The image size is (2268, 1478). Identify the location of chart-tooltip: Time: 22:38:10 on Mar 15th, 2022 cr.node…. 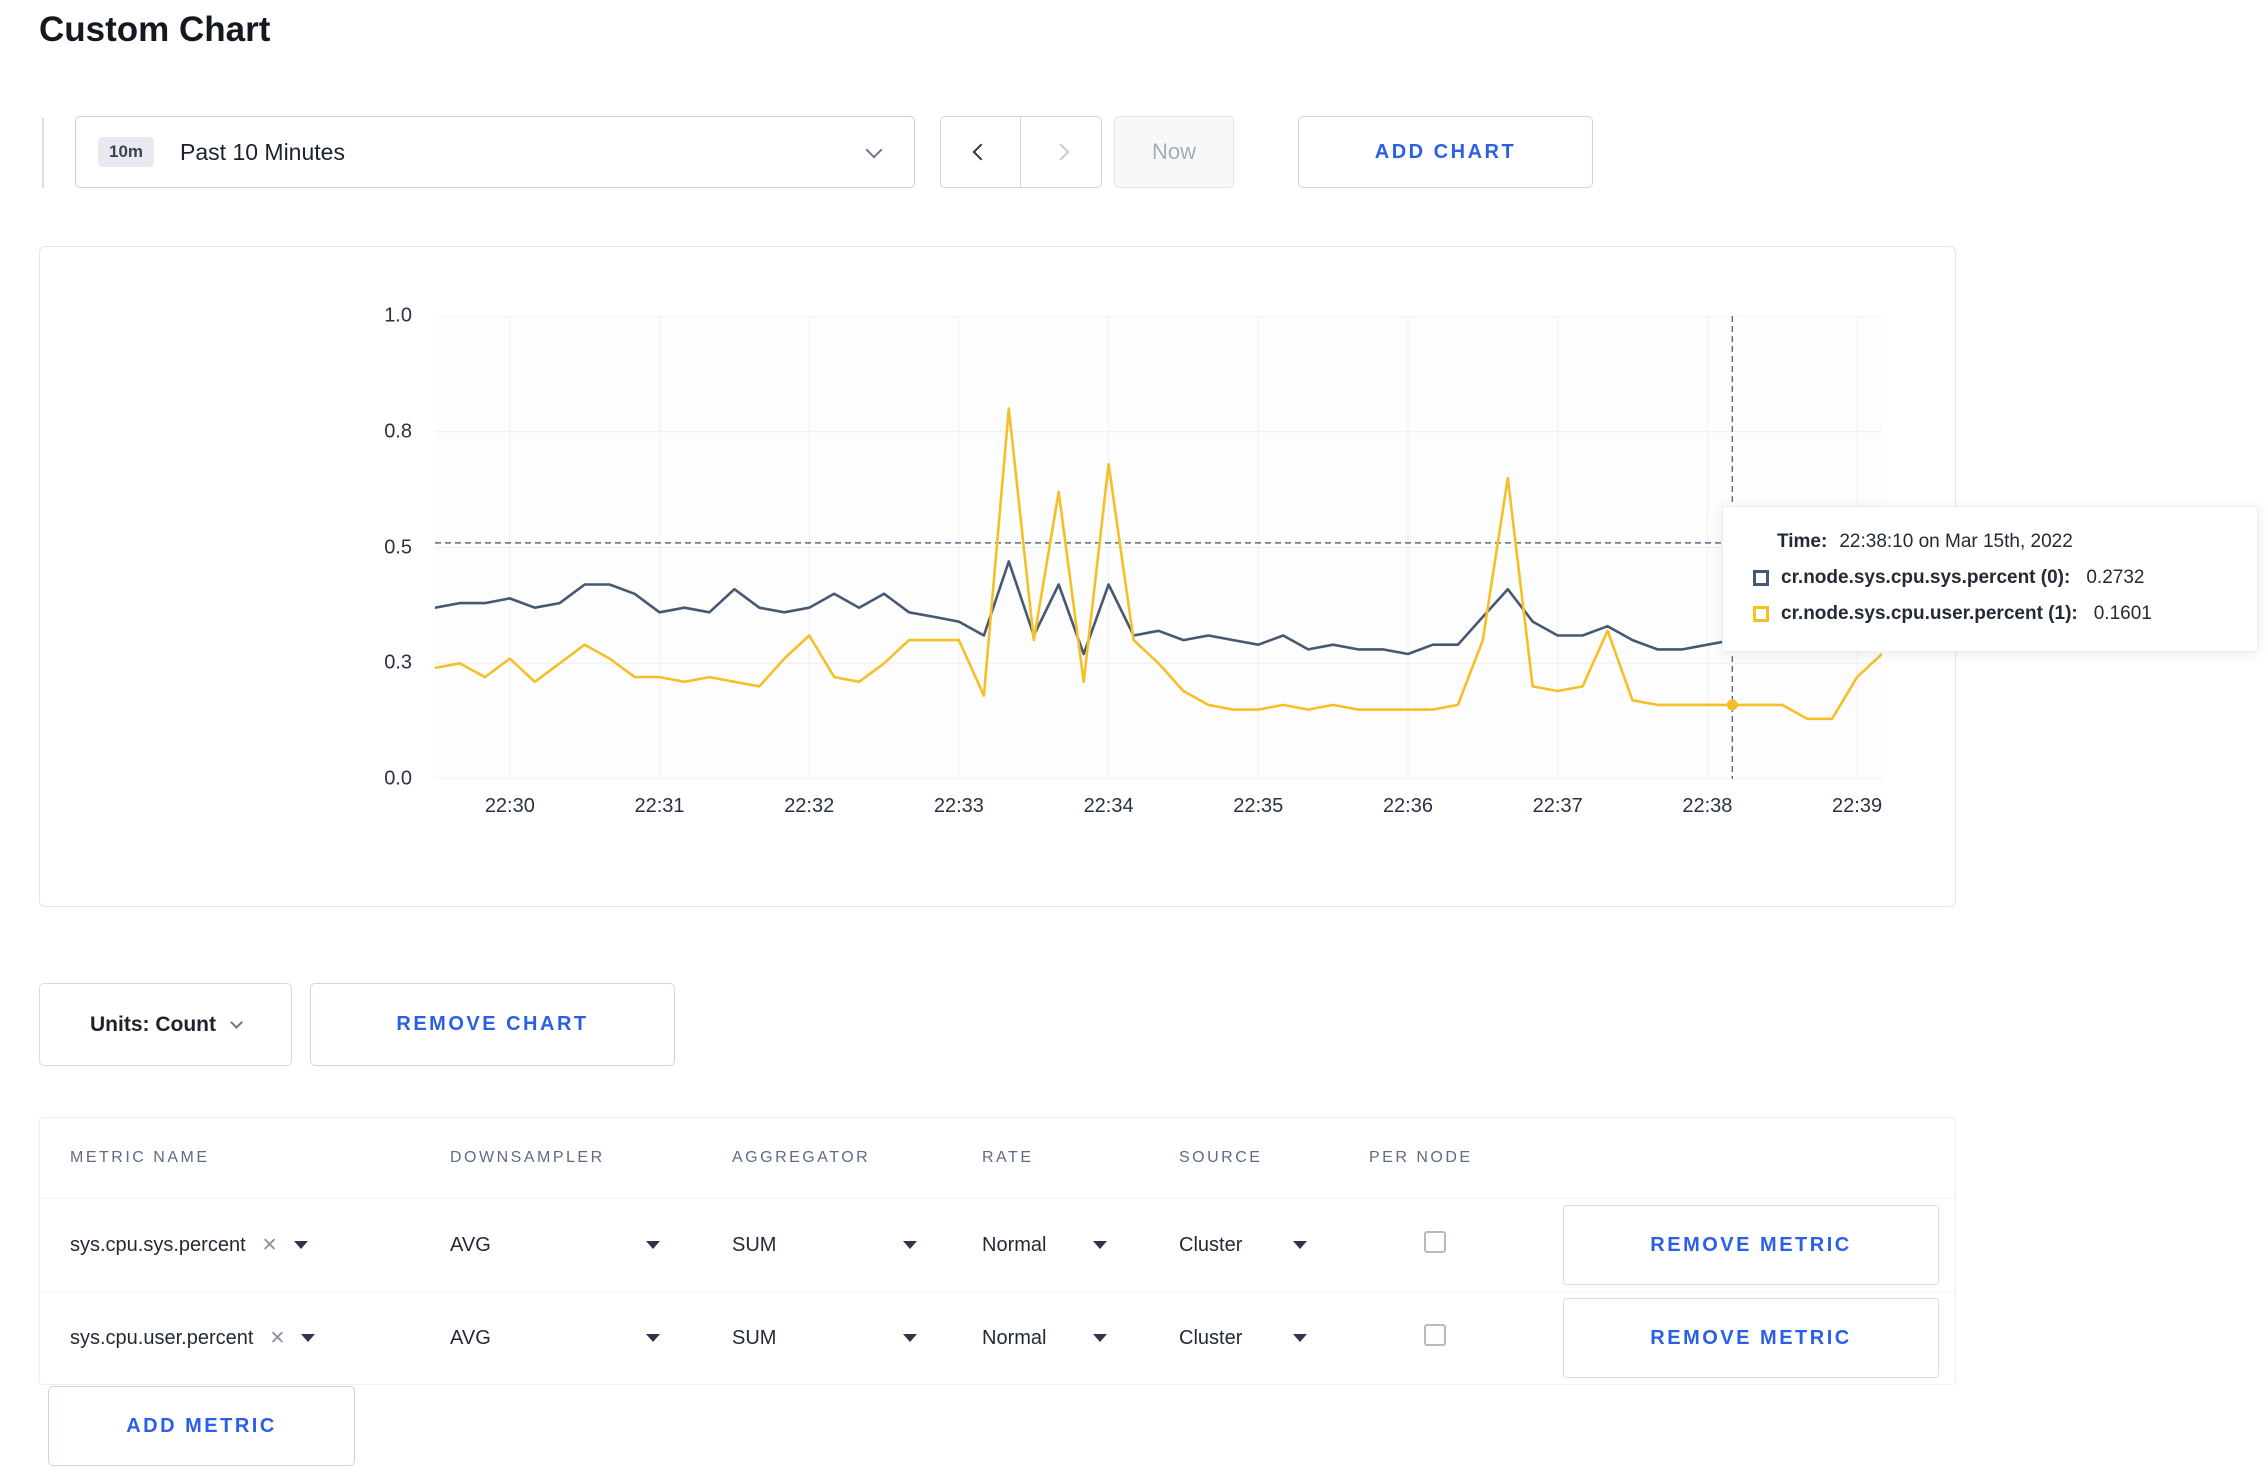
(1990, 579).